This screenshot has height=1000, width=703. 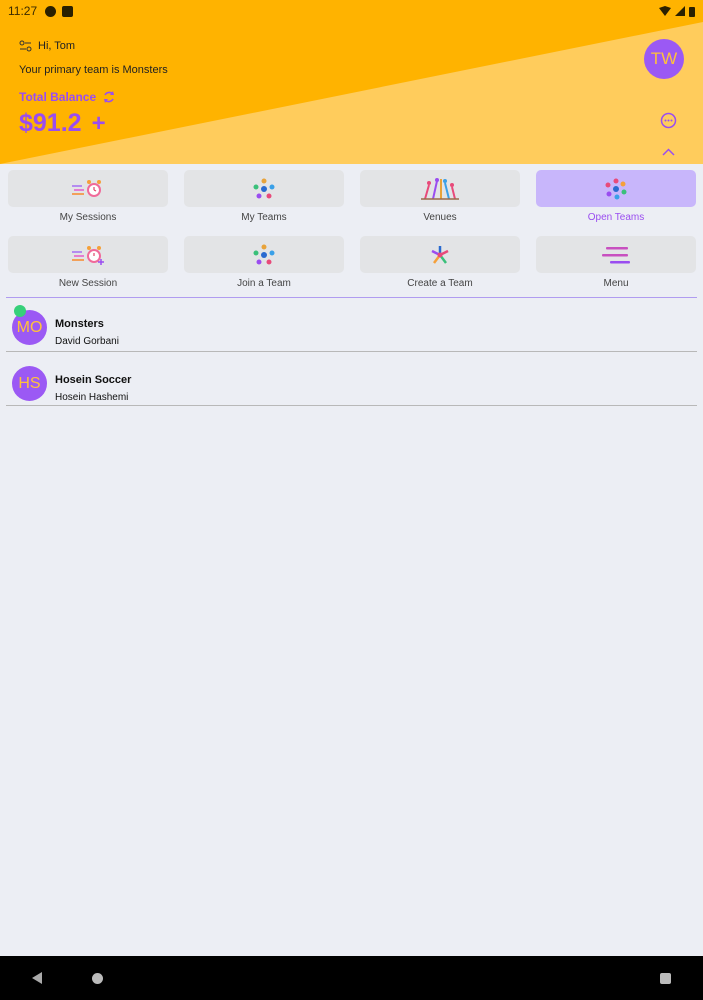 I want to click on status-bar: 11:27, so click(x=351, y=11).